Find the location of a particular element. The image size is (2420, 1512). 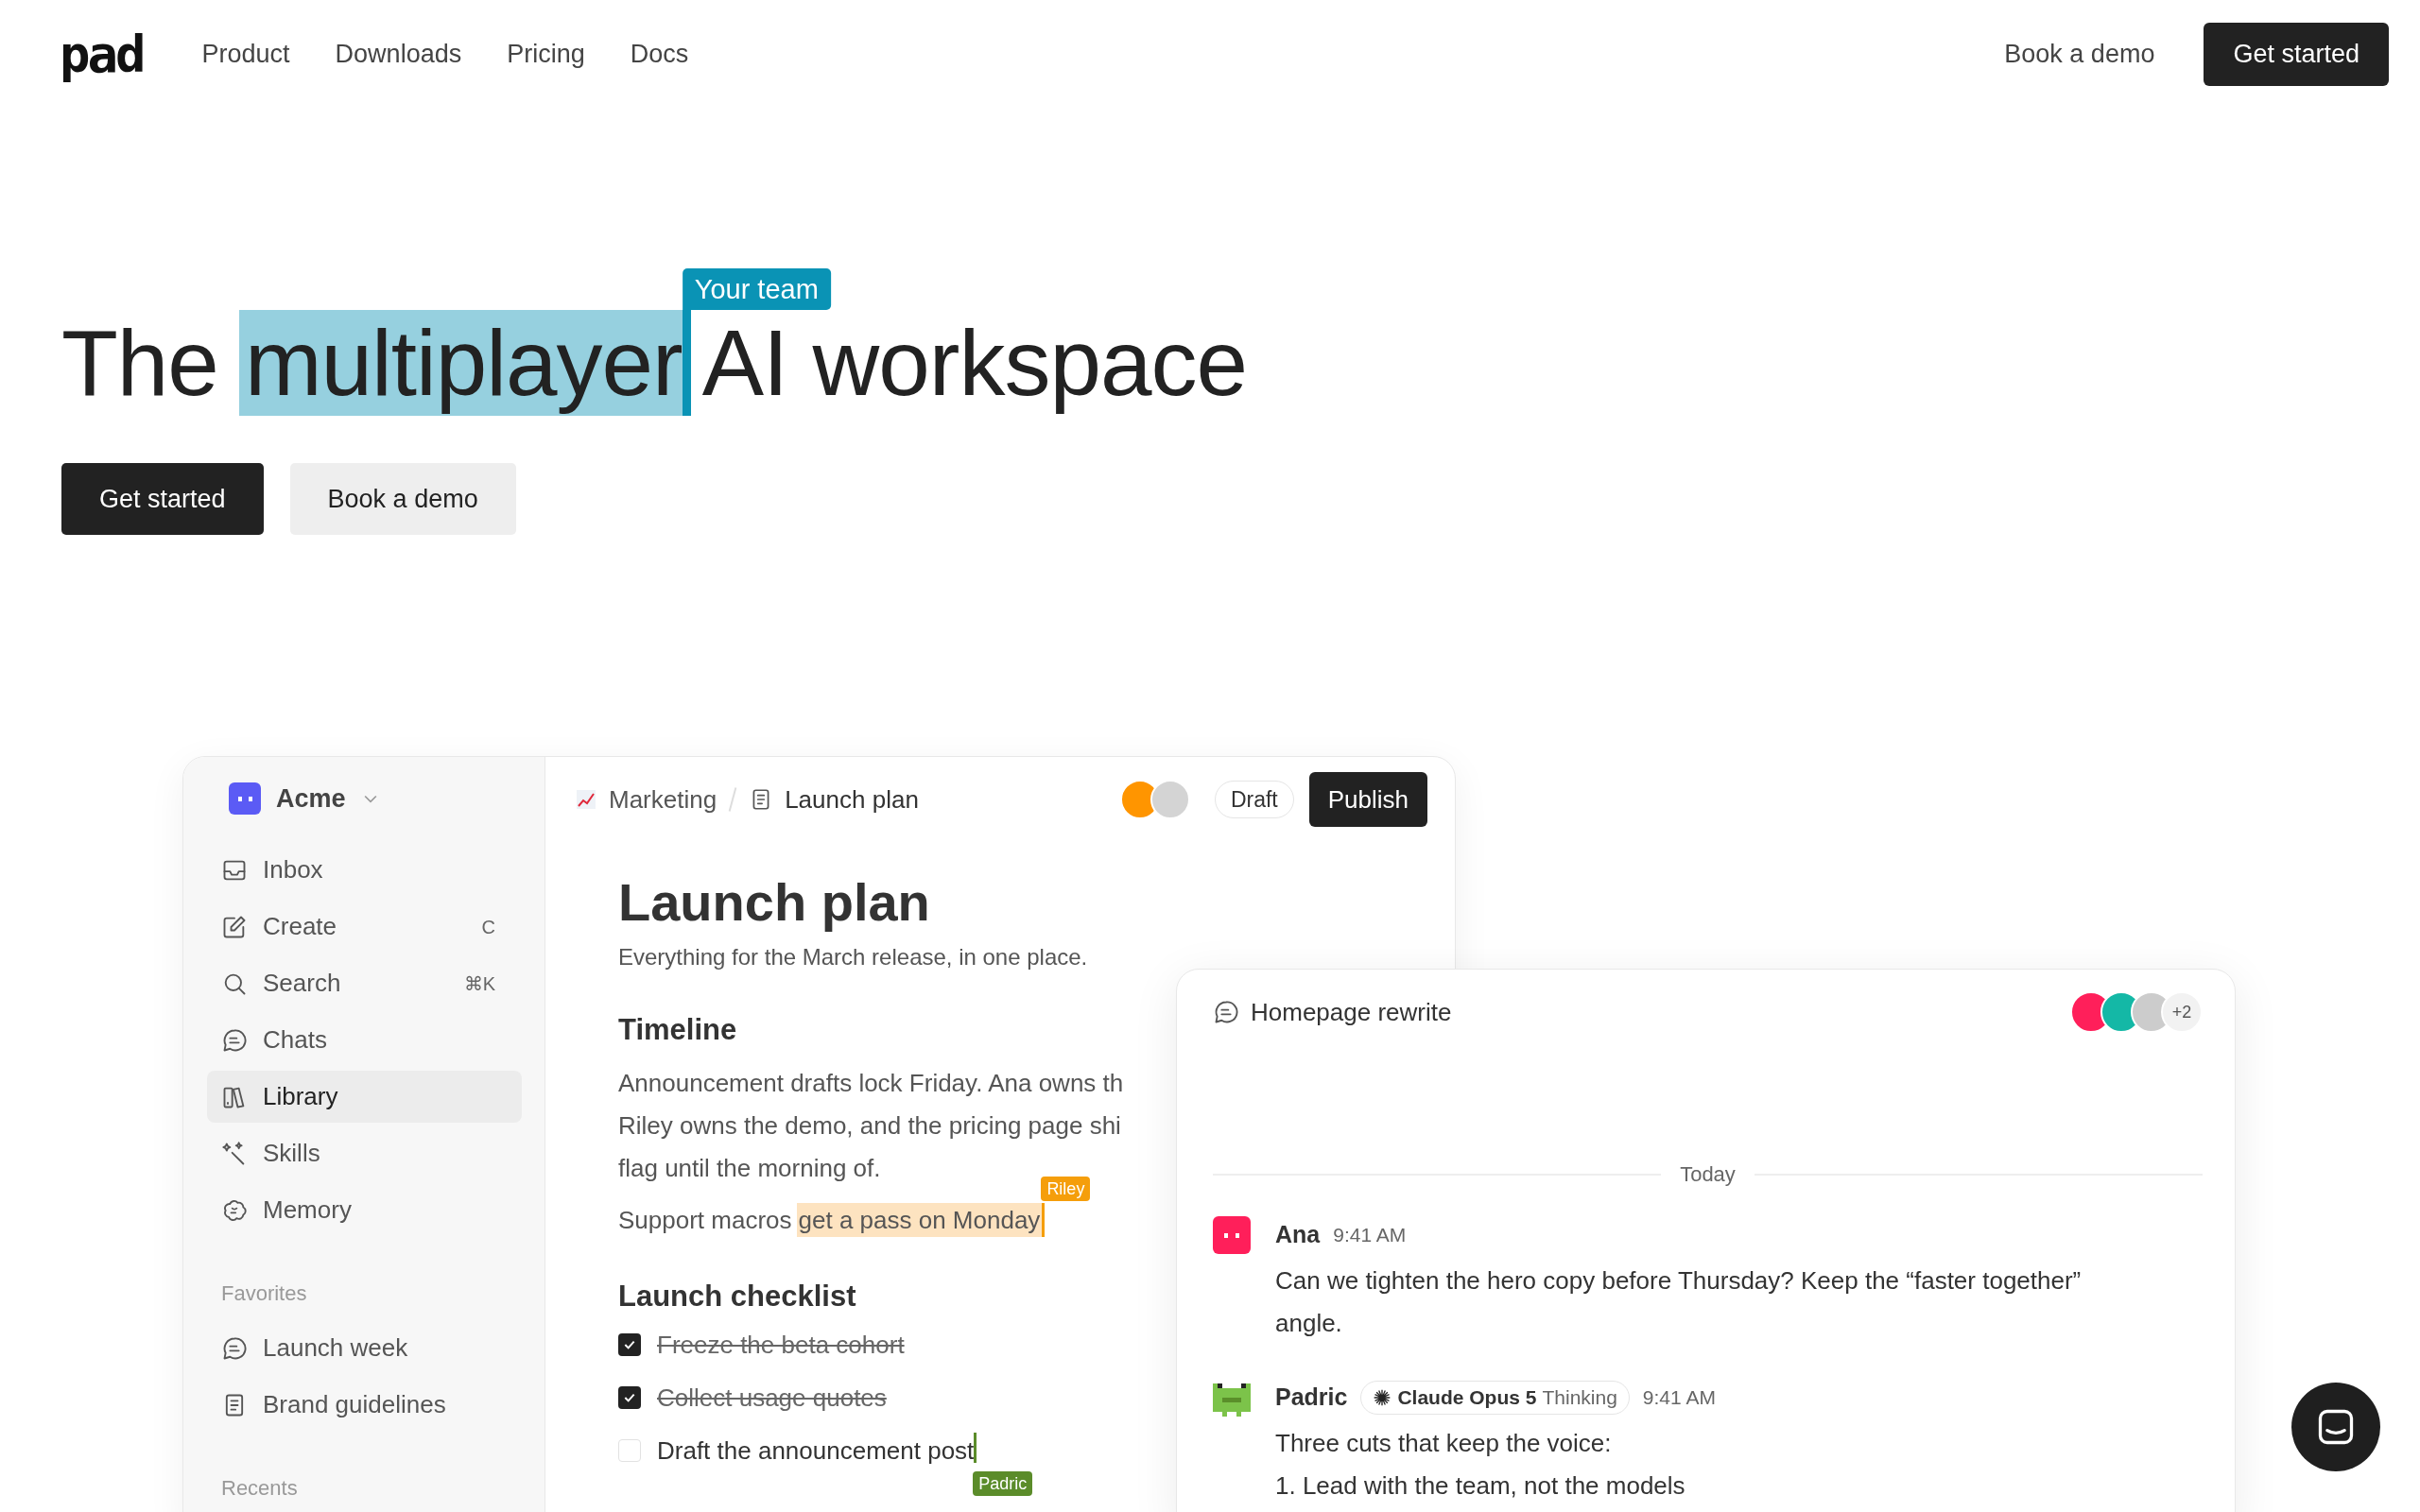

section-heading: Favorites is located at coordinates (264, 1293).